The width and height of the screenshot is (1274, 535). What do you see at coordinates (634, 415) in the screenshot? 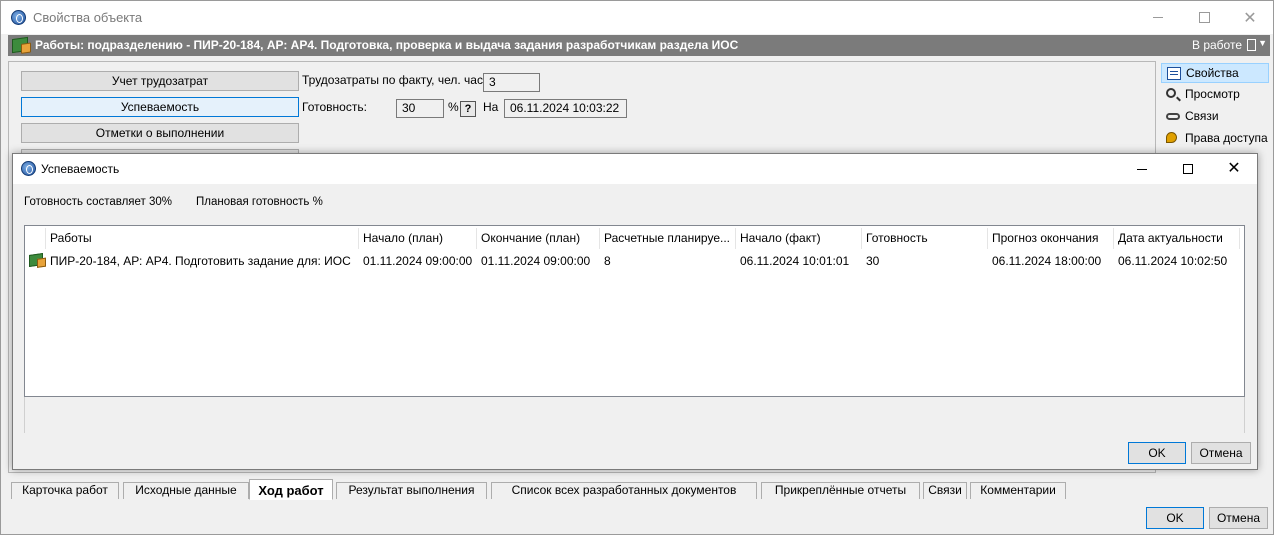
I see `table-footer` at bounding box center [634, 415].